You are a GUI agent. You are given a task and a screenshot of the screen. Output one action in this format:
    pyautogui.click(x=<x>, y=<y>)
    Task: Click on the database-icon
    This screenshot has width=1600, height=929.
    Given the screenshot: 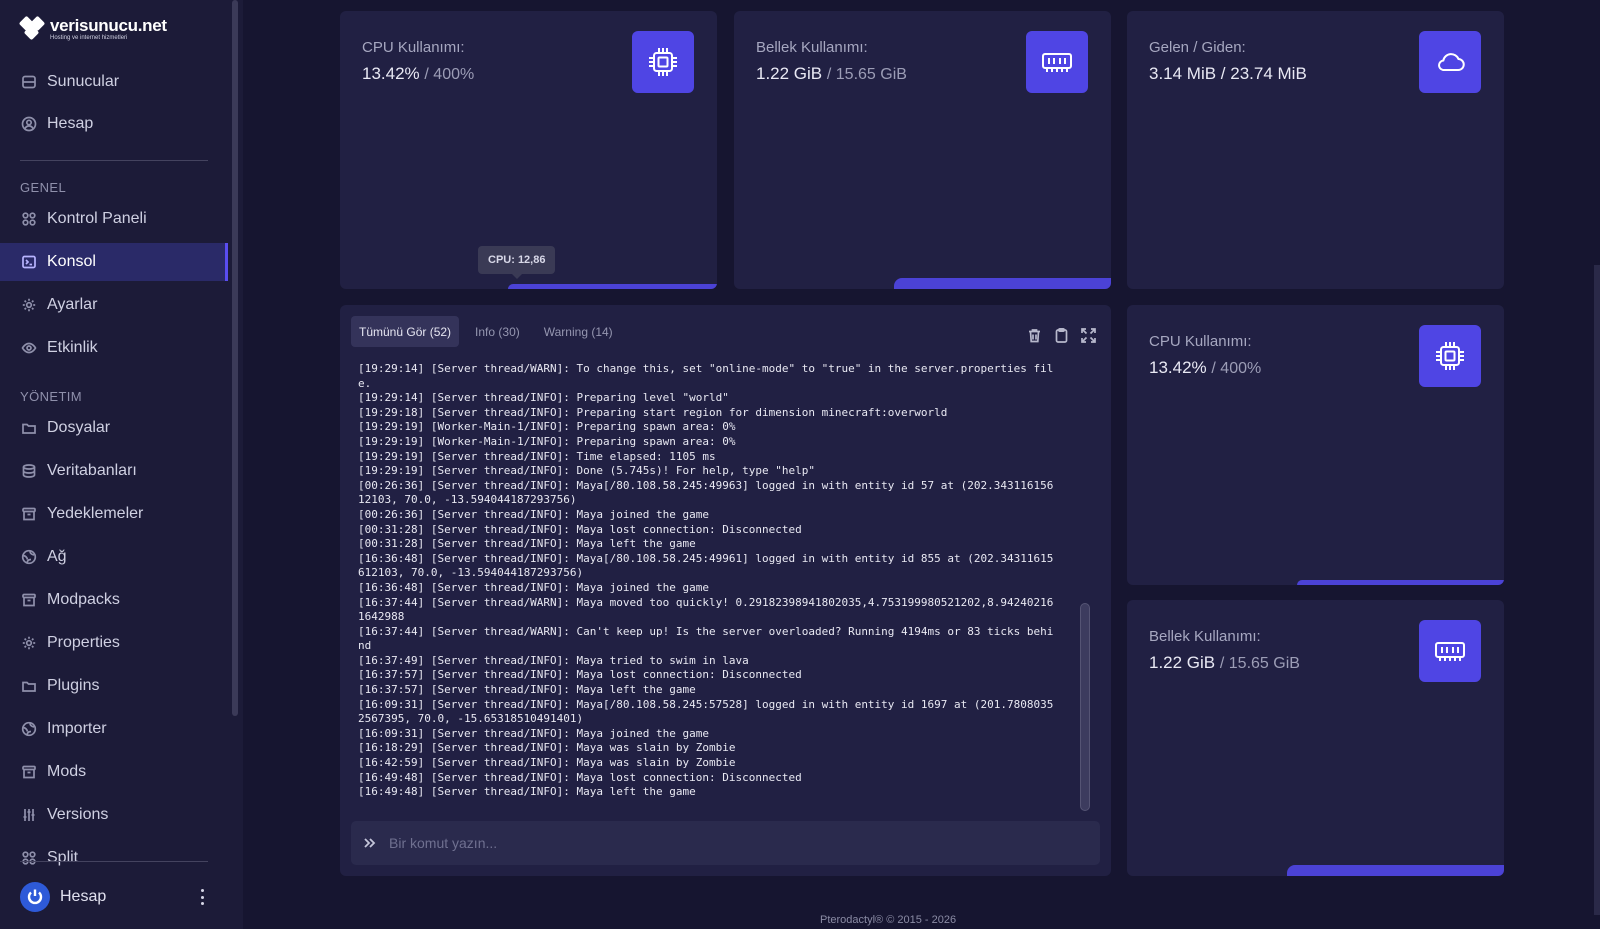 What is the action you would take?
    pyautogui.click(x=29, y=471)
    